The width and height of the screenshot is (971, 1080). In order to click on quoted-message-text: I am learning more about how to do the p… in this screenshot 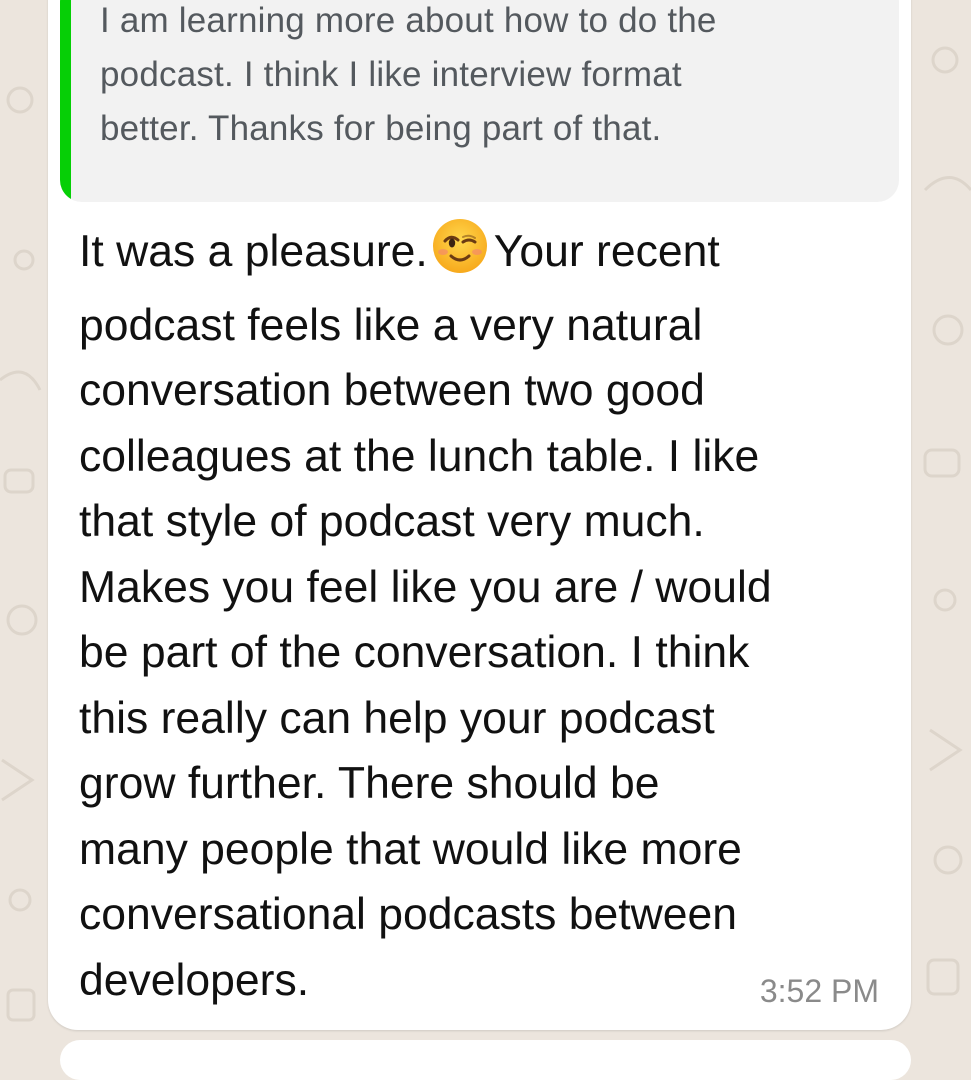, I will do `click(408, 74)`.